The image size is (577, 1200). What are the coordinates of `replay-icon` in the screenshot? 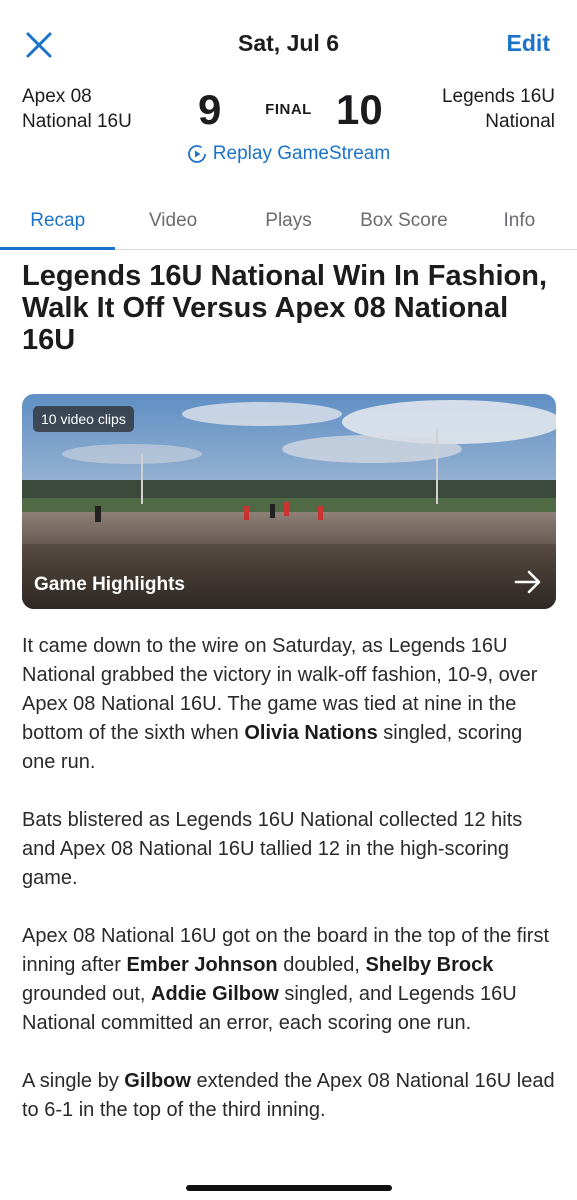 It's located at (196, 154).